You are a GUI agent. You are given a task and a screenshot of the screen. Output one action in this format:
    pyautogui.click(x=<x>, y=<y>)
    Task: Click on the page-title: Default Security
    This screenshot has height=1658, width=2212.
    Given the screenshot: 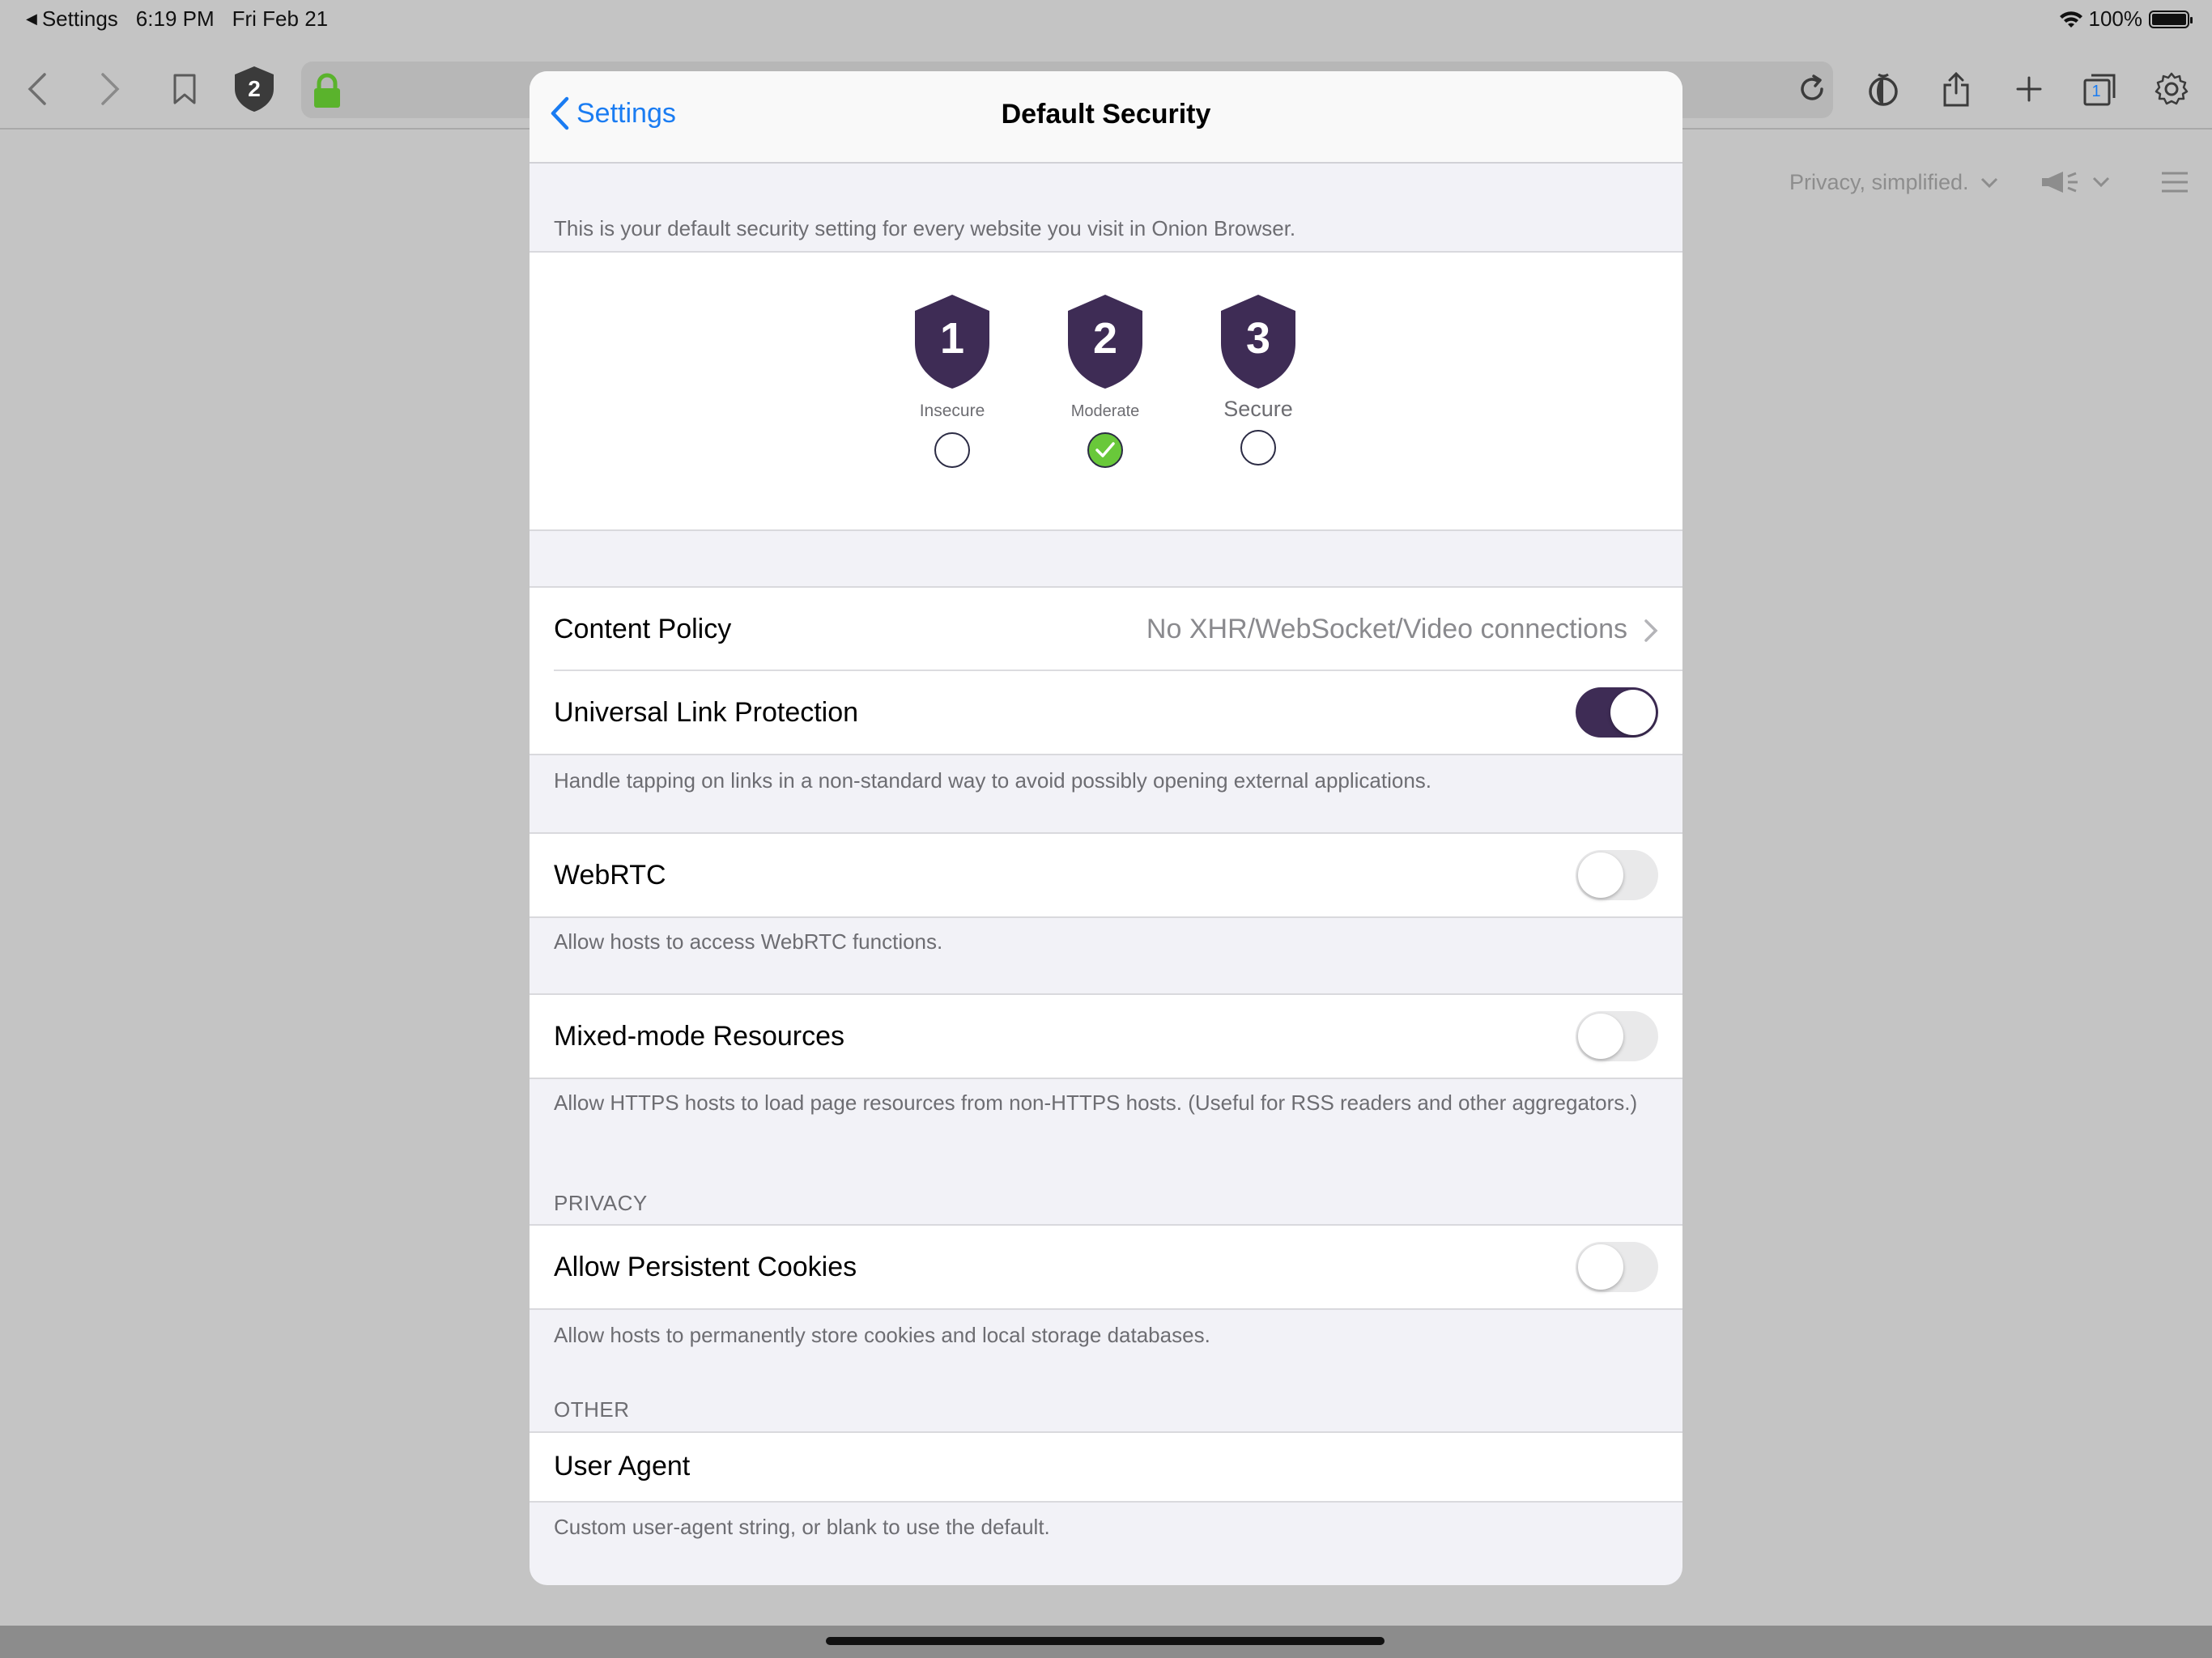 What is the action you would take?
    pyautogui.click(x=1106, y=114)
    